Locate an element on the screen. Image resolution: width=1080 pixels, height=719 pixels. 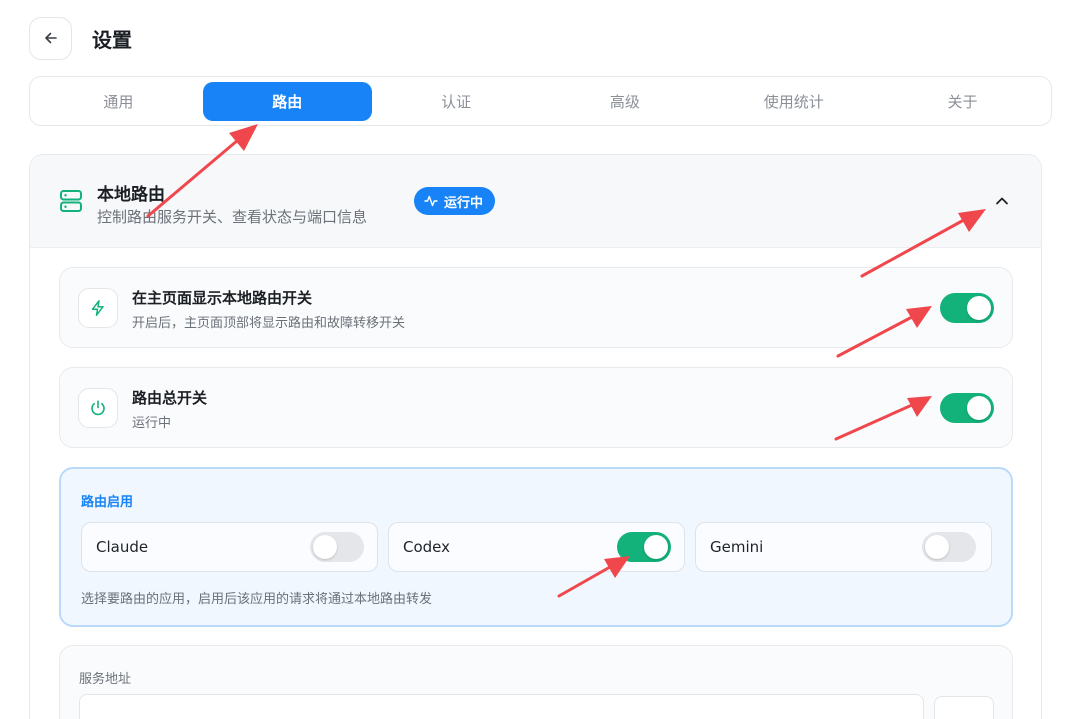
setting-row-master-switch: 路由总开关 运行中 is located at coordinates (536, 407).